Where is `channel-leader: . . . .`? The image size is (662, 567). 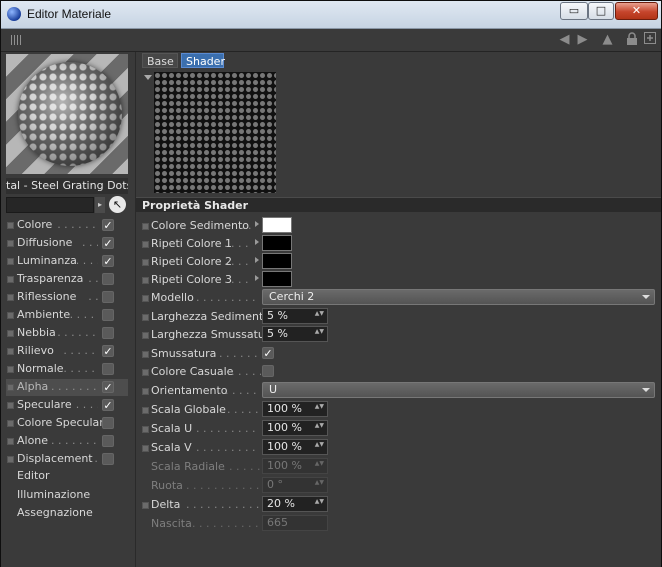
channel-leader: . . . . is located at coordinates (93, 278).